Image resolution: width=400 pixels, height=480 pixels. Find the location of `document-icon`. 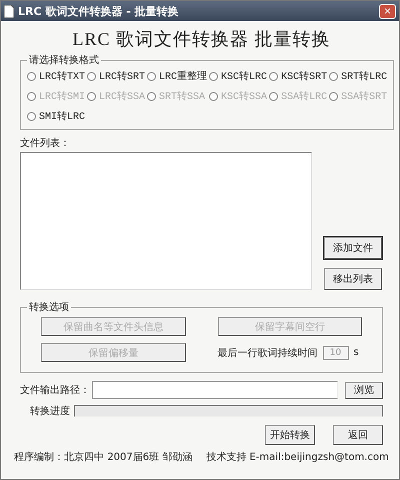

document-icon is located at coordinates (9, 11).